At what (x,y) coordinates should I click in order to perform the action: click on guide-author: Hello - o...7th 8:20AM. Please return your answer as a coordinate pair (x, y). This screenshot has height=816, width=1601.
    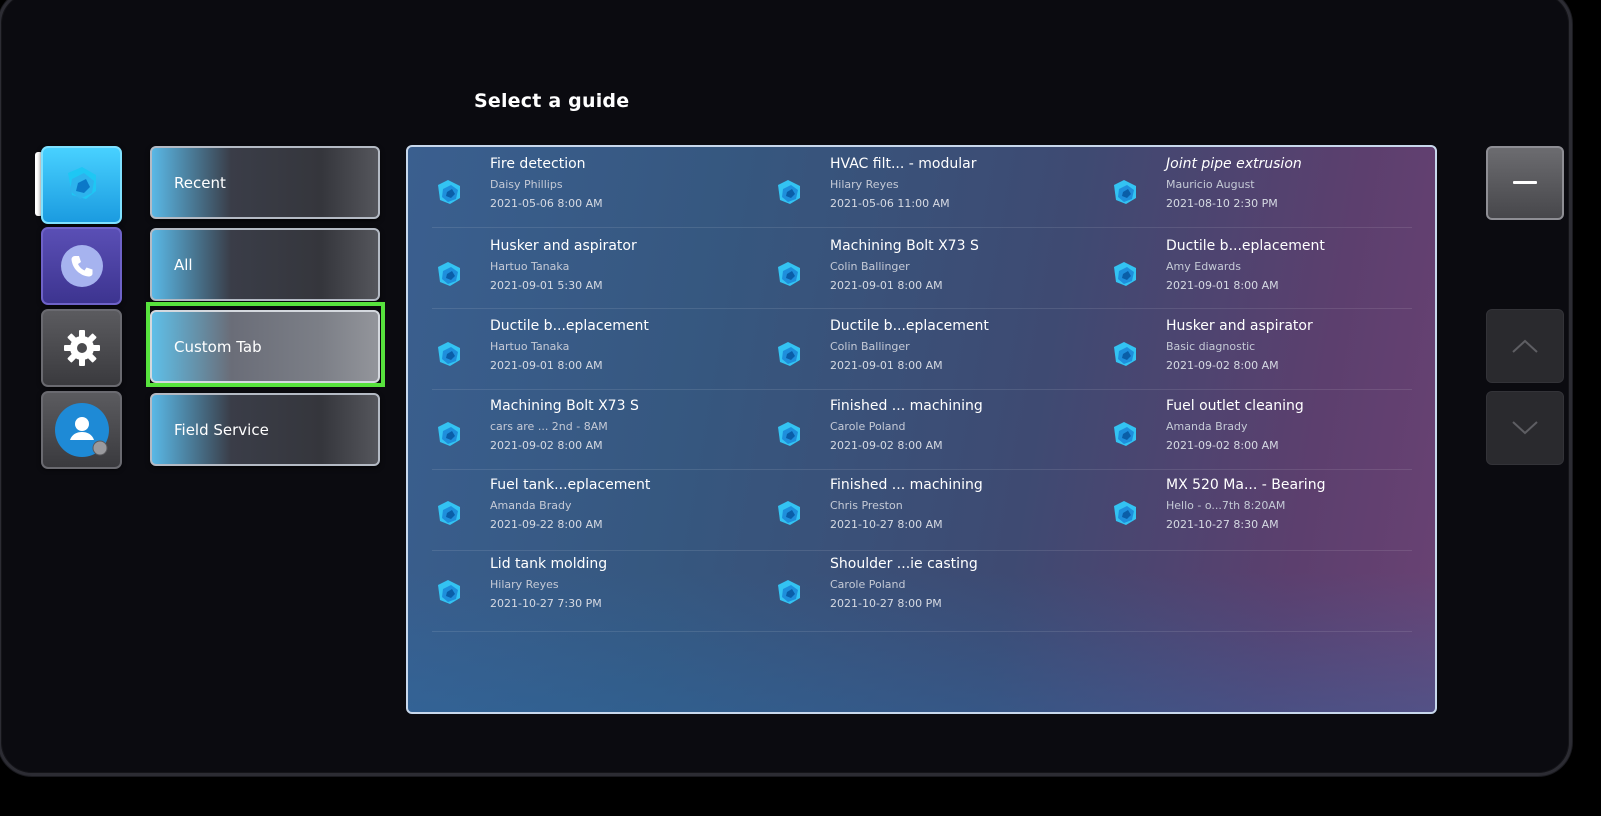
    Looking at the image, I should click on (1226, 505).